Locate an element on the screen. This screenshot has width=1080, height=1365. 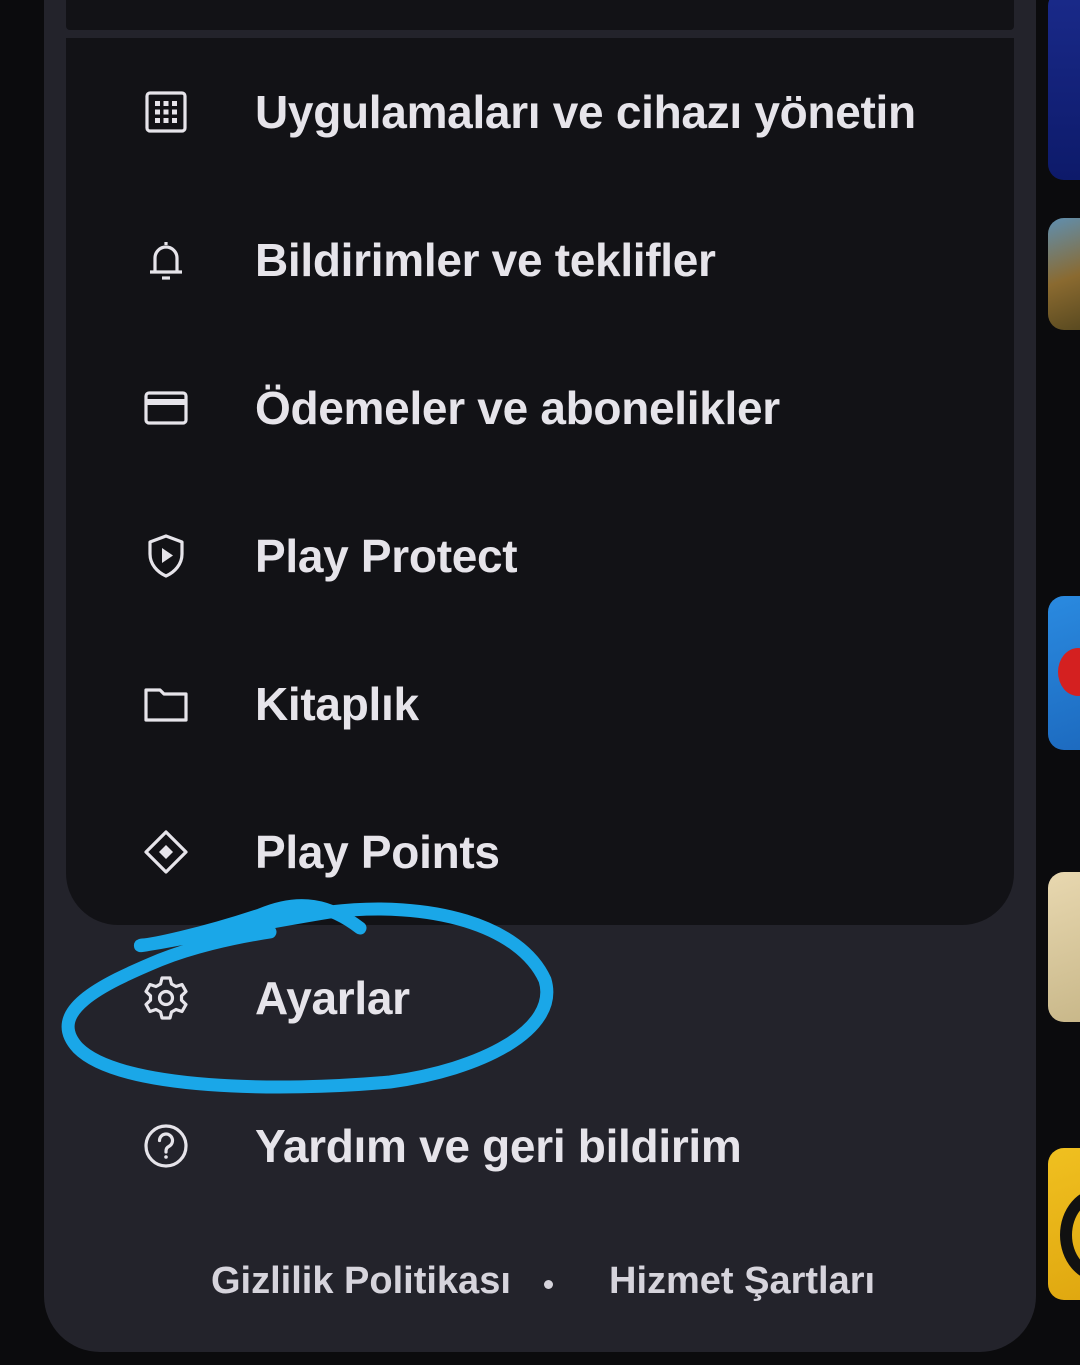
menu-item-payments: Ödemeler ve abonelikler is located at coordinates (540, 408).